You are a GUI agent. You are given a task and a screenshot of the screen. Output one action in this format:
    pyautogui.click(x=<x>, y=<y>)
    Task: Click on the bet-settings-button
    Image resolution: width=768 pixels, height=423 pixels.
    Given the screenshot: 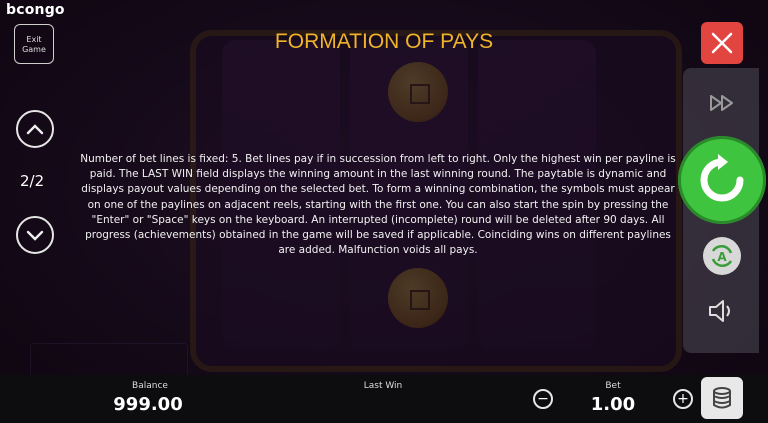 What is the action you would take?
    pyautogui.click(x=722, y=398)
    